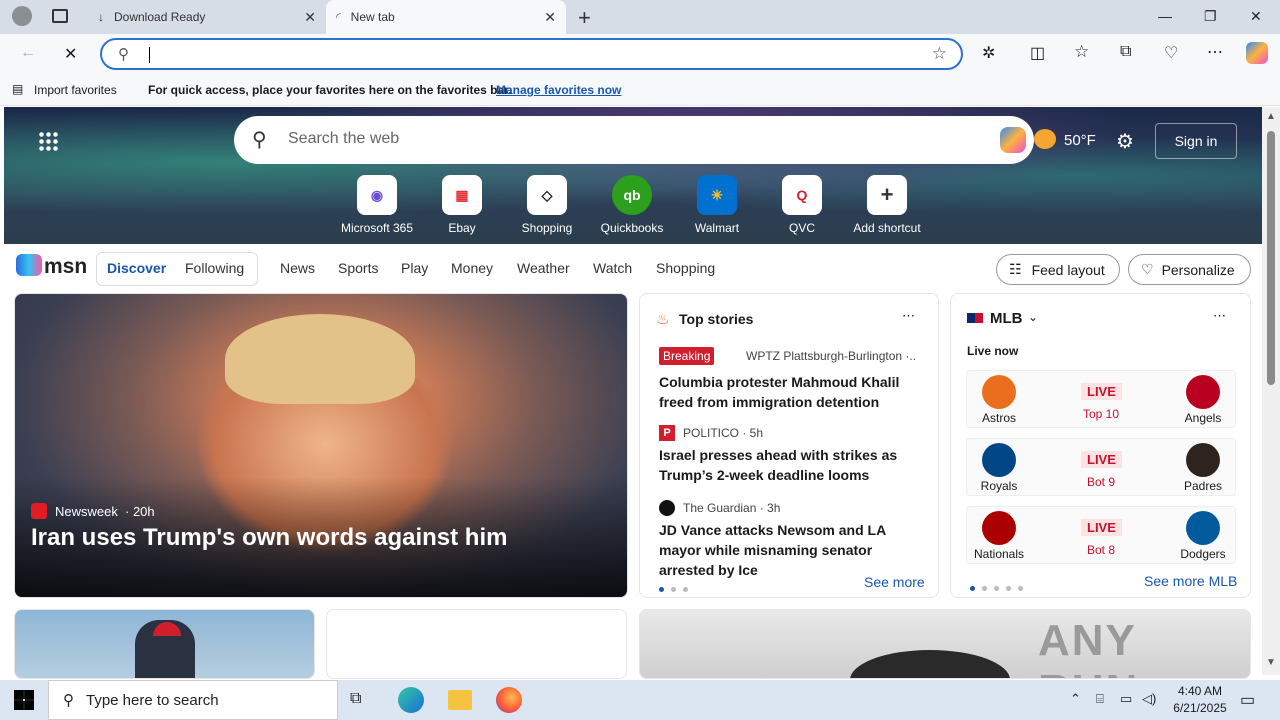 This screenshot has width=1280, height=720. Describe the element at coordinates (531, 54) in the screenshot. I see `address-bar: ⚲ ☆` at that location.